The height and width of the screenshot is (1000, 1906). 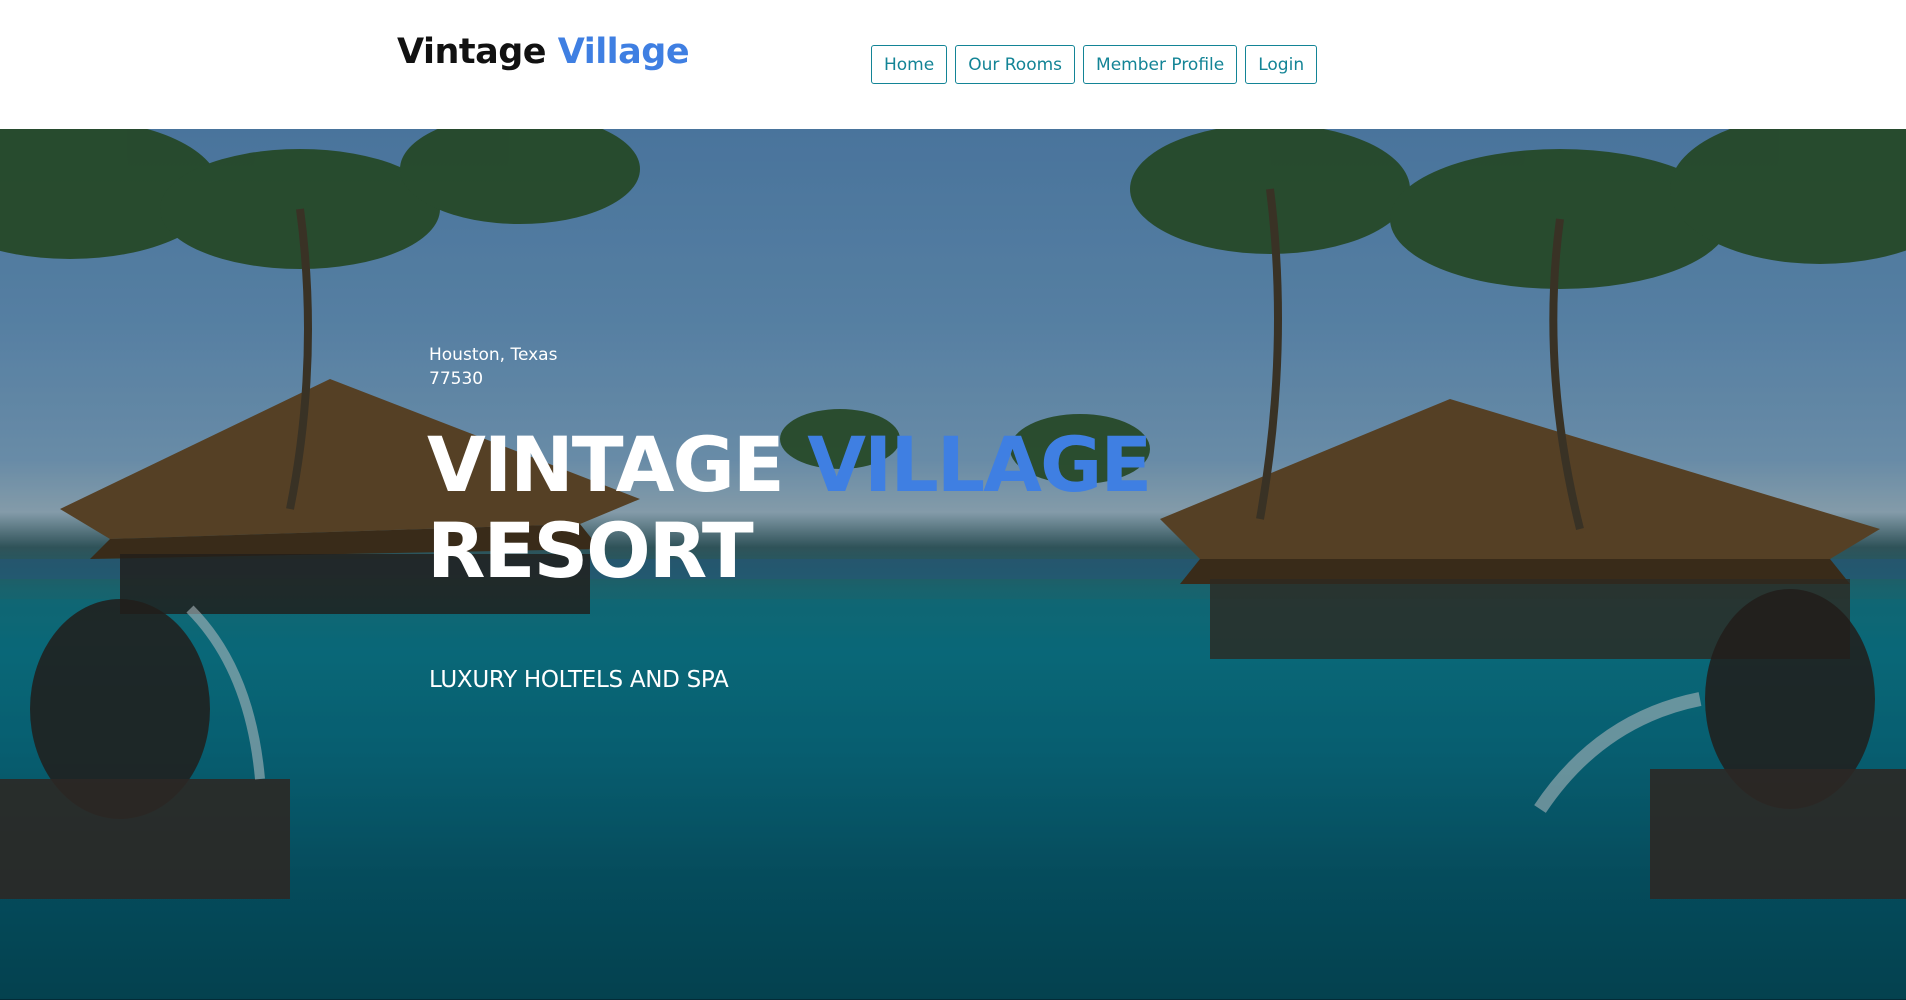 What do you see at coordinates (456, 379) in the screenshot?
I see `location-zip: 77530` at bounding box center [456, 379].